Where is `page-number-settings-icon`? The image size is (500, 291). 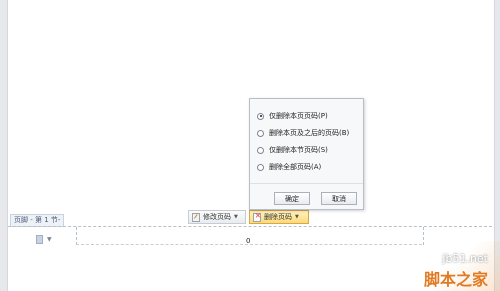
page-number-settings-icon is located at coordinates (39, 239).